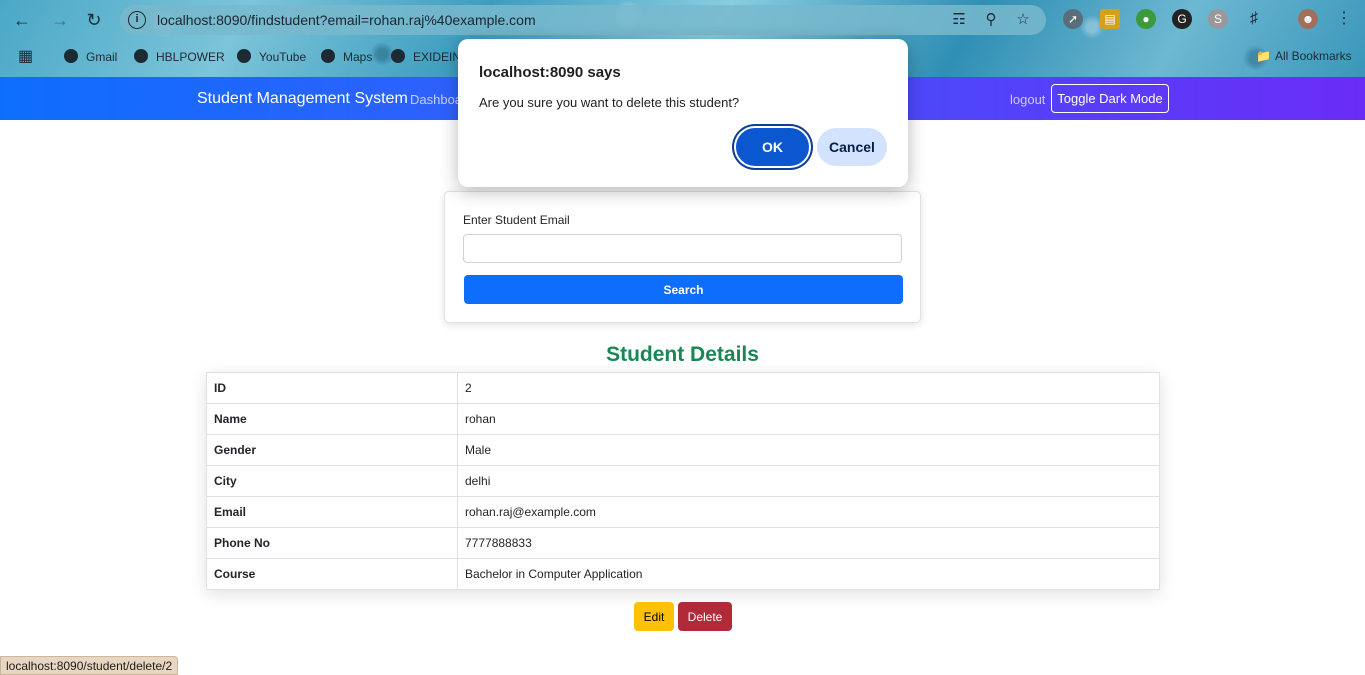  I want to click on apps-grid-icon: ▦, so click(25, 56).